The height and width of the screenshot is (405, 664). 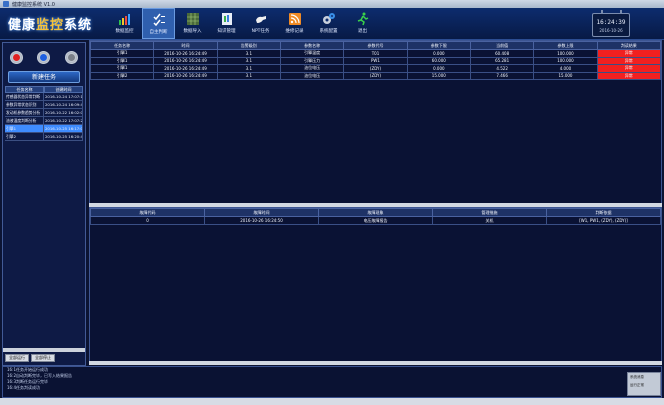 What do you see at coordinates (71, 57) in the screenshot?
I see `pause-button` at bounding box center [71, 57].